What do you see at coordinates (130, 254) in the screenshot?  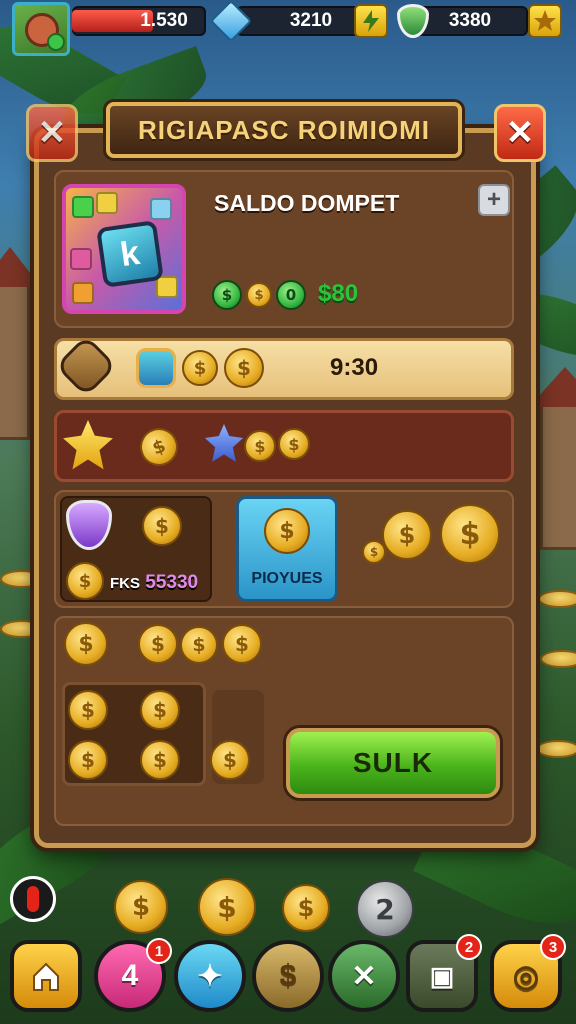 I see `game-logo-icon: k` at bounding box center [130, 254].